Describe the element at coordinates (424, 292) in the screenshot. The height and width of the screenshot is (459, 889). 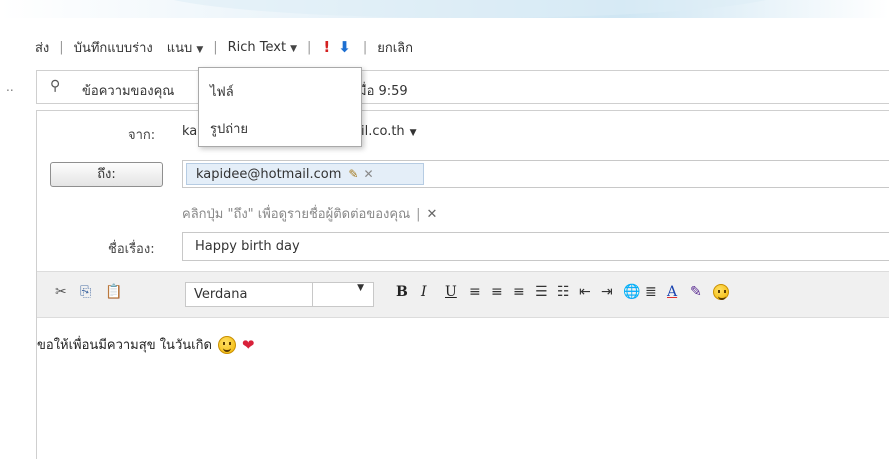
I see `italic-icon: I` at that location.